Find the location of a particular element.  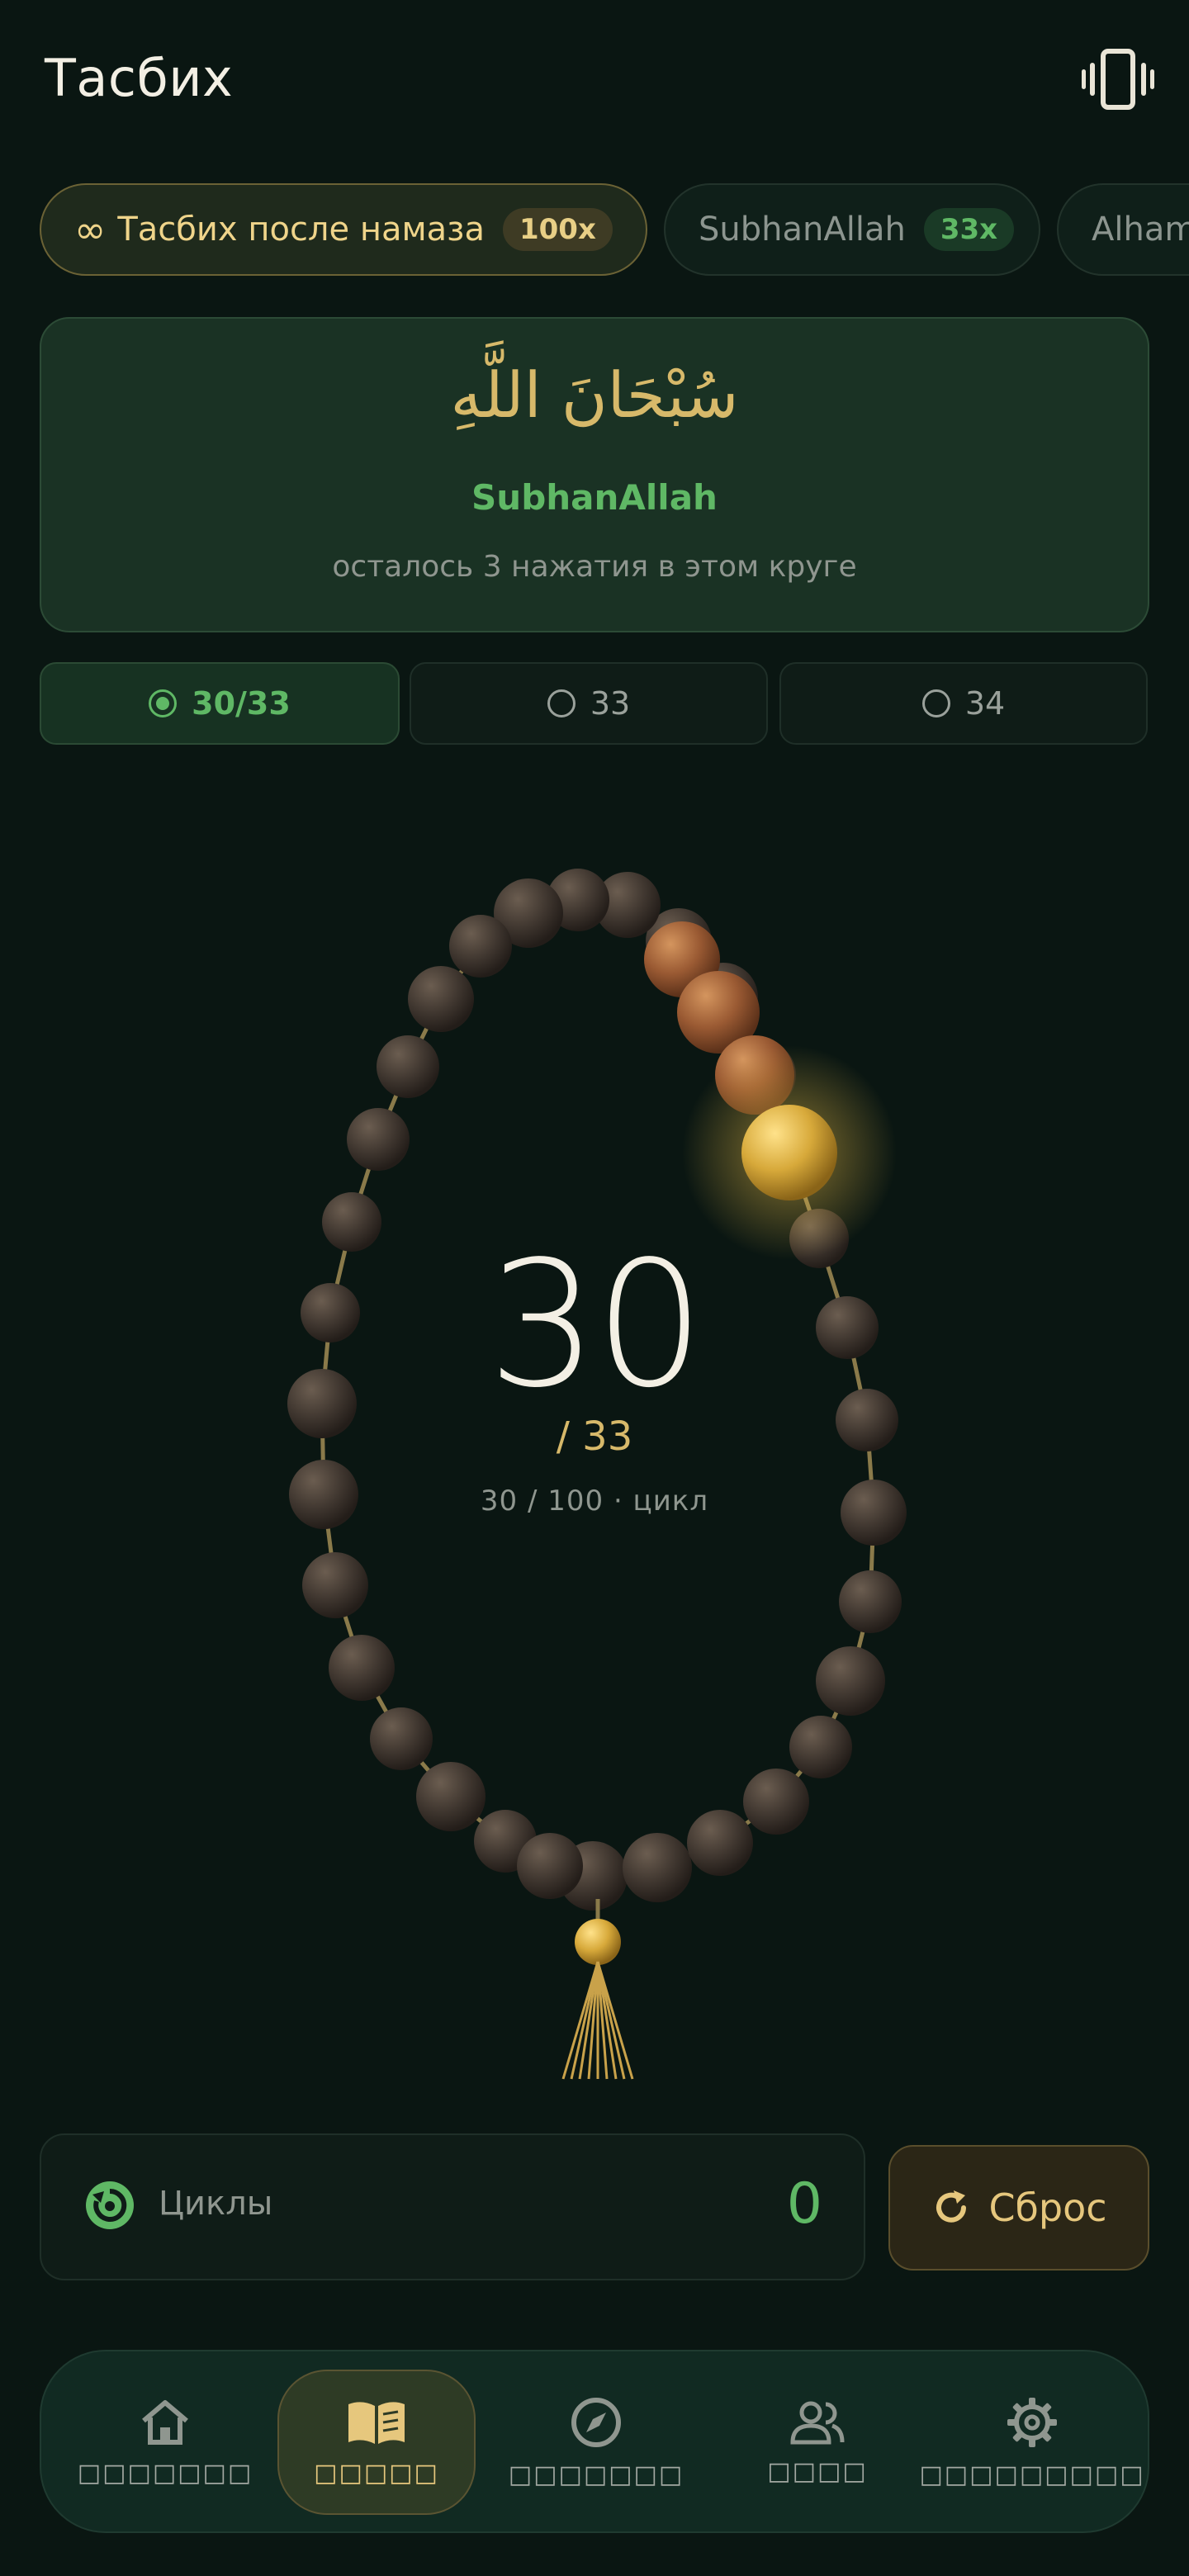

nav-item-community: □□□□ is located at coordinates (817, 2442).